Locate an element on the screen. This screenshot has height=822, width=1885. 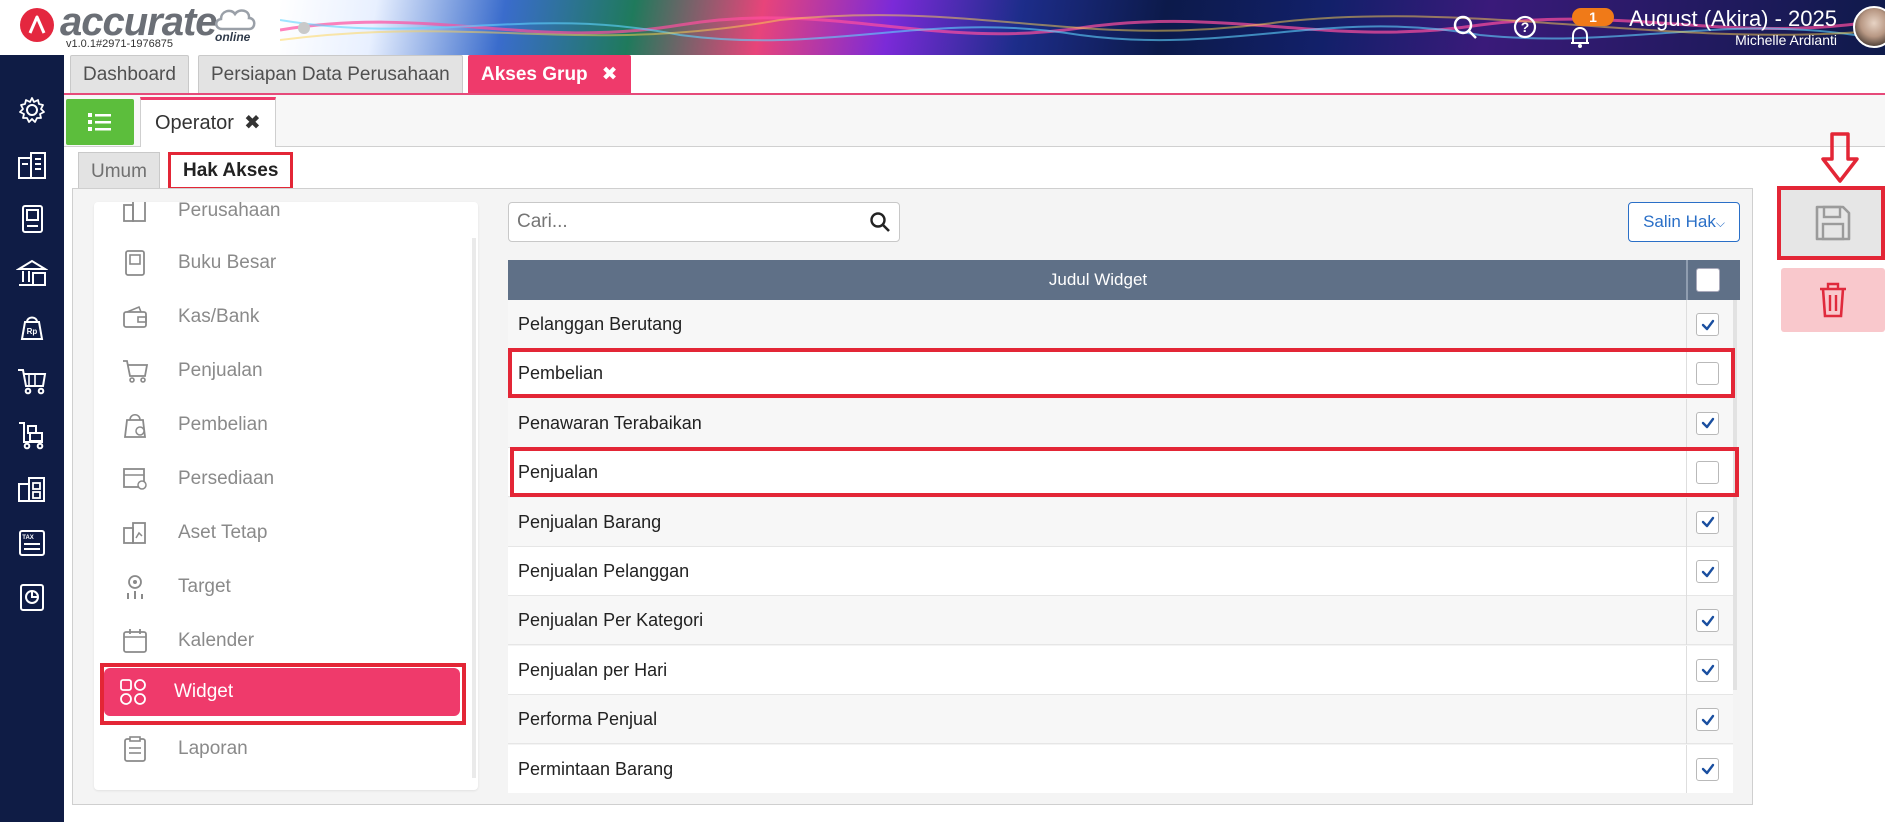
table-header: Judul Widget is located at coordinates (1124, 280).